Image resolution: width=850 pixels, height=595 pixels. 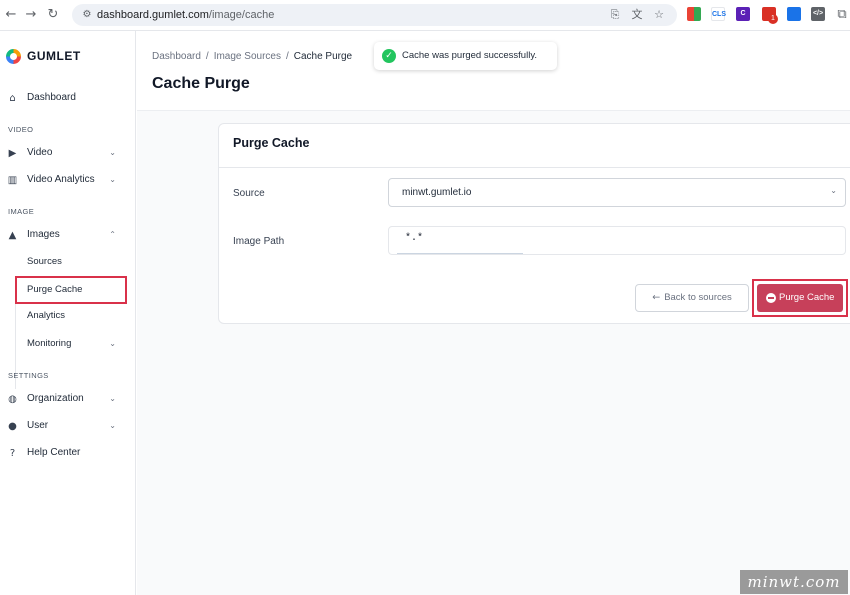 I want to click on sidebar-item-label: Monitoring, so click(x=49, y=343).